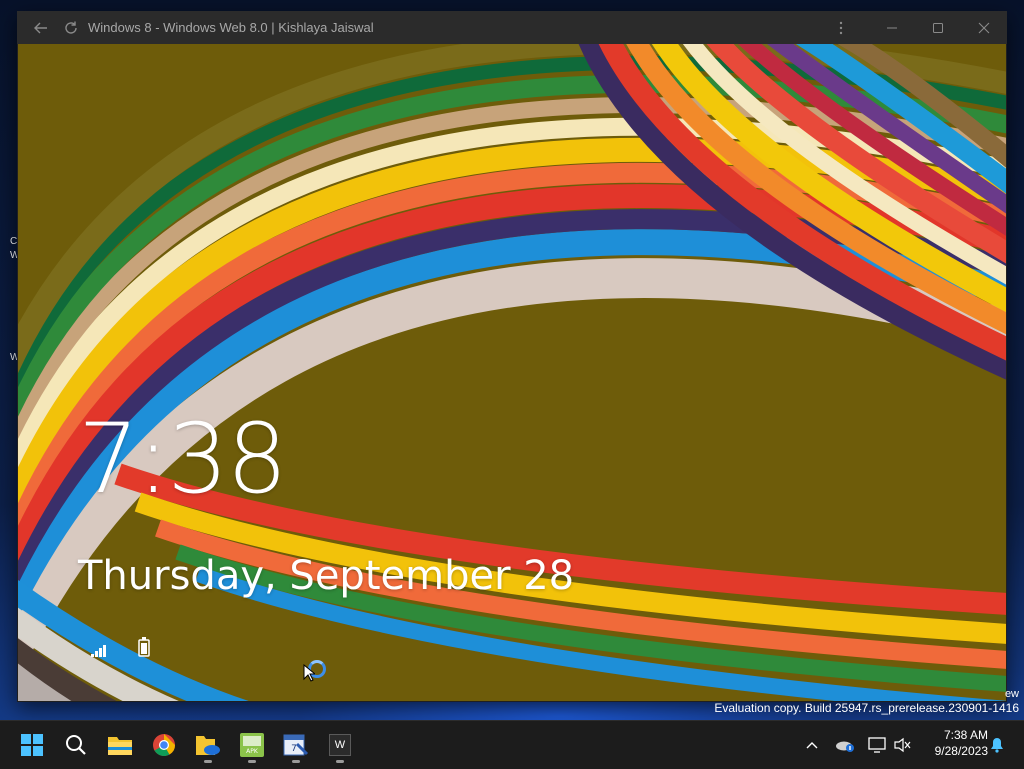  What do you see at coordinates (892, 27) in the screenshot?
I see `minimize-icon` at bounding box center [892, 27].